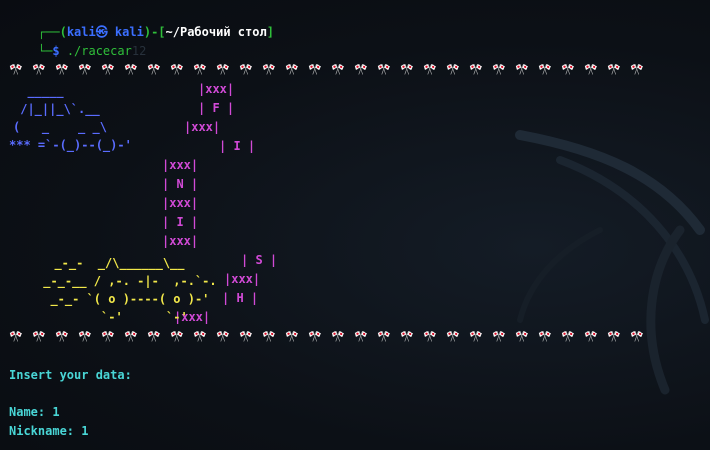 The height and width of the screenshot is (450, 710). I want to click on track-block: | S |, so click(259, 260).